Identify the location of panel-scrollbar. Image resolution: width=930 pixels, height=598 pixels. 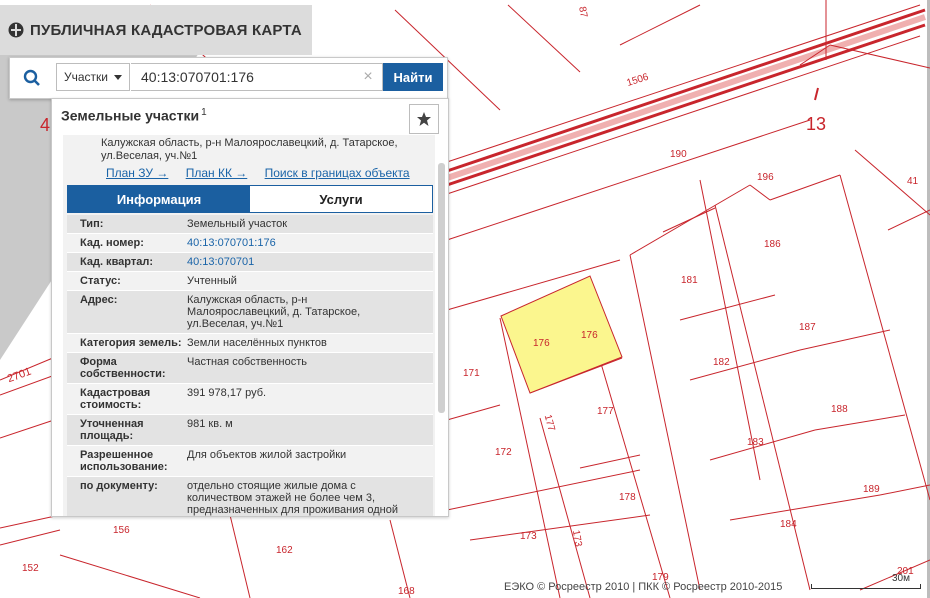
(441, 288).